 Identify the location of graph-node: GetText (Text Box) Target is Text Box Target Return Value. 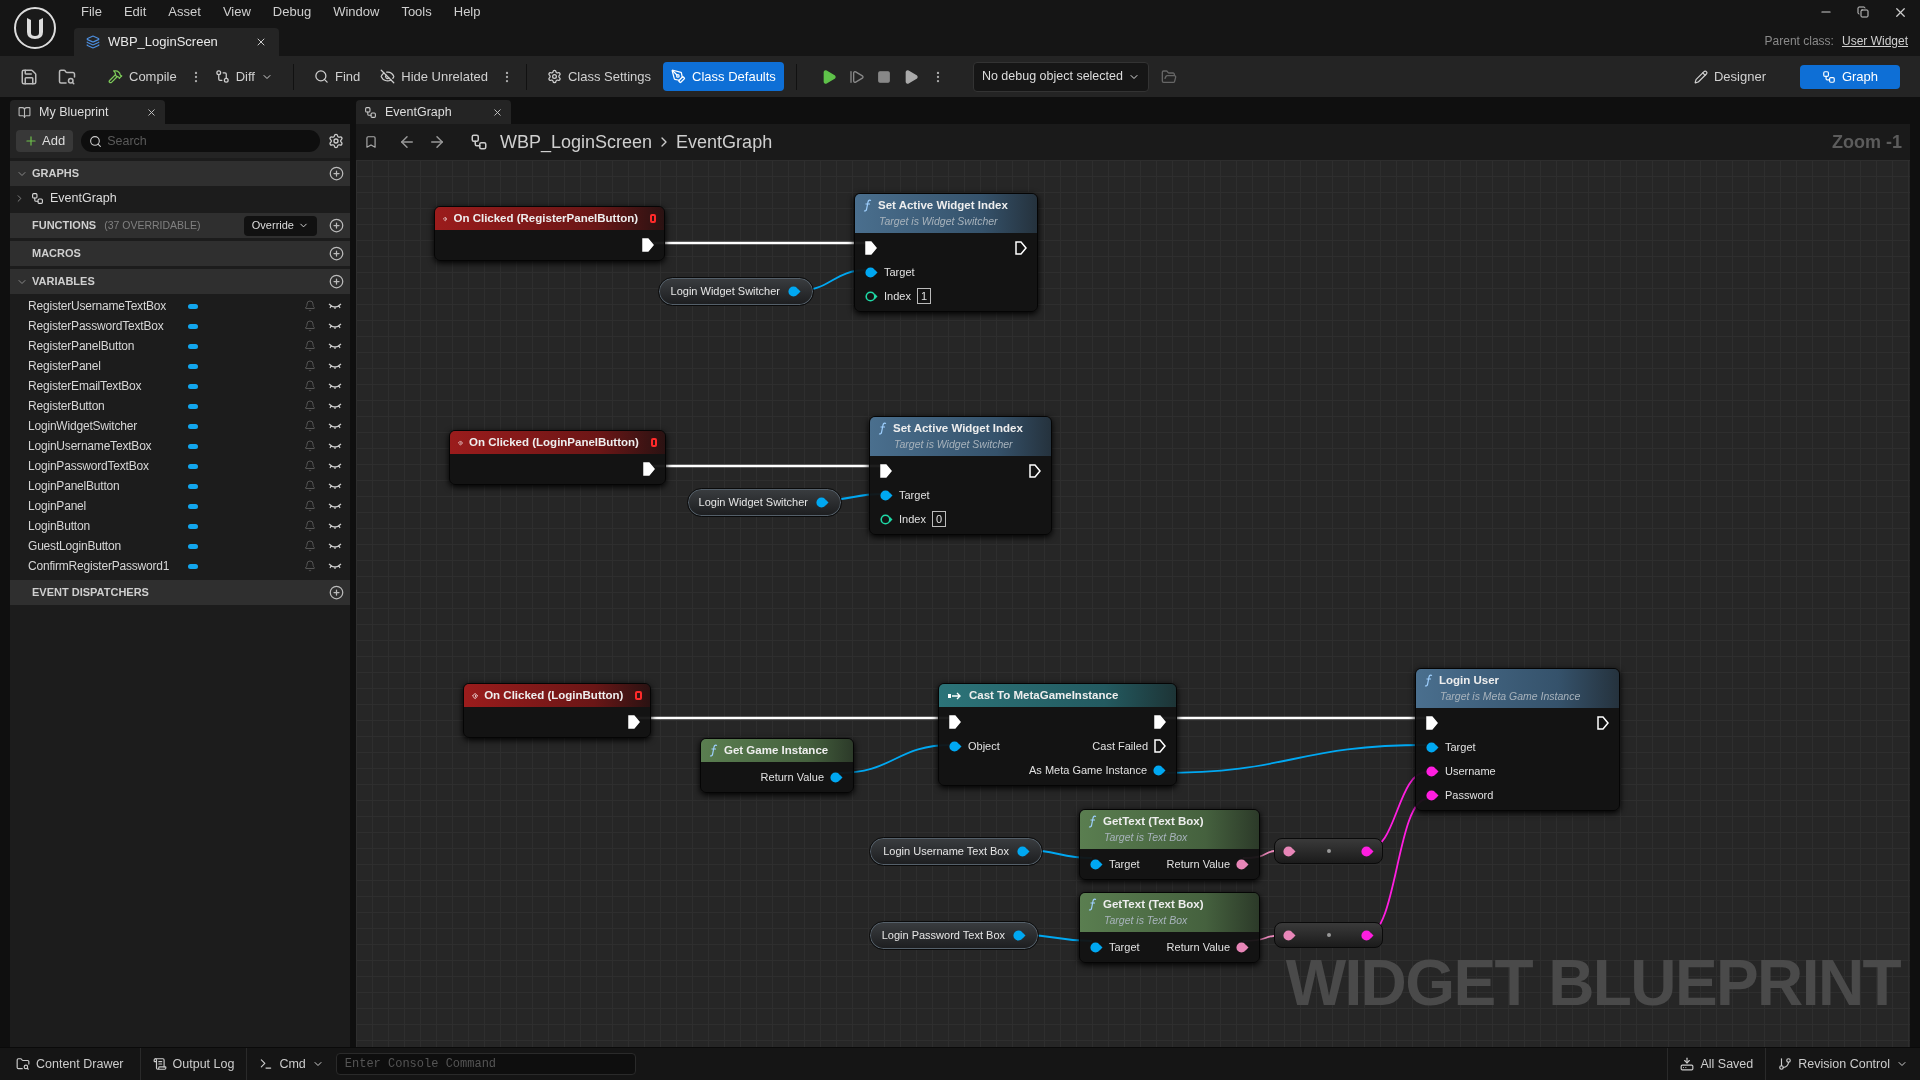
(1169, 927).